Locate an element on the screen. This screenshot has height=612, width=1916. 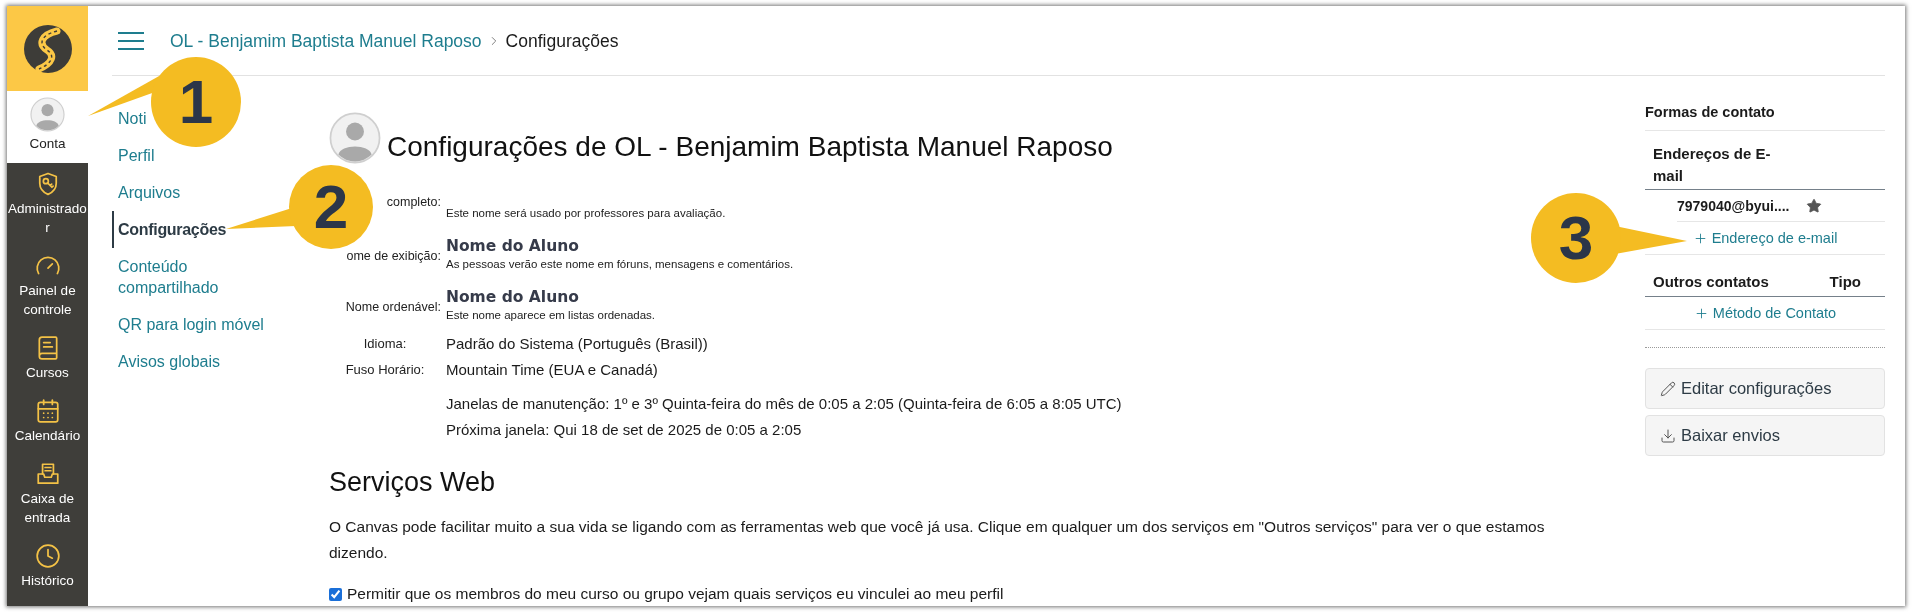
action-button: Editar configurações is located at coordinates (1765, 388).